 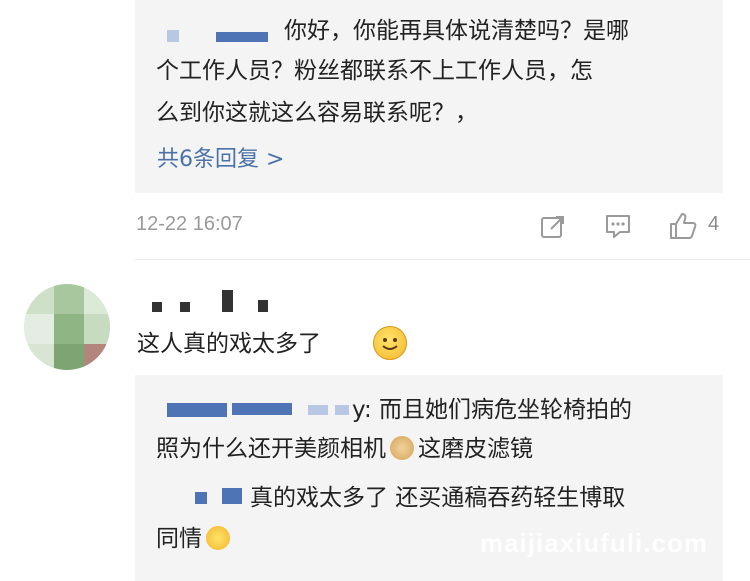 What do you see at coordinates (492, 410) in the screenshot?
I see `reply-text-line: y: 而且她们病危坐轮椅拍的` at bounding box center [492, 410].